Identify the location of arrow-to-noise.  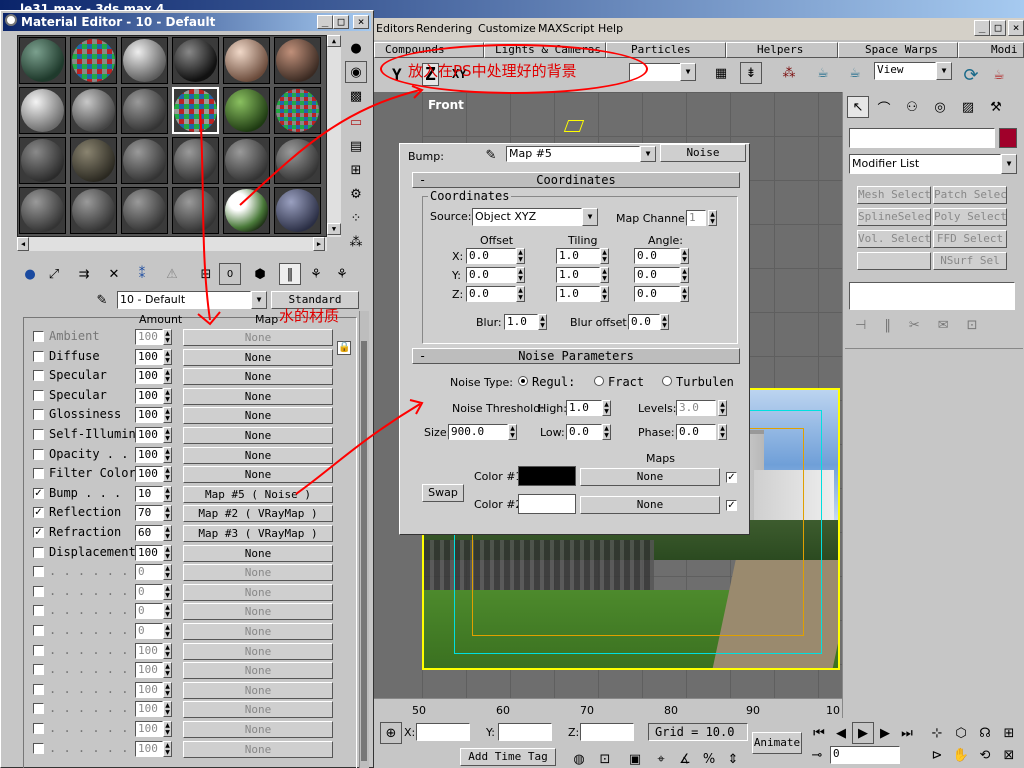
(358, 449).